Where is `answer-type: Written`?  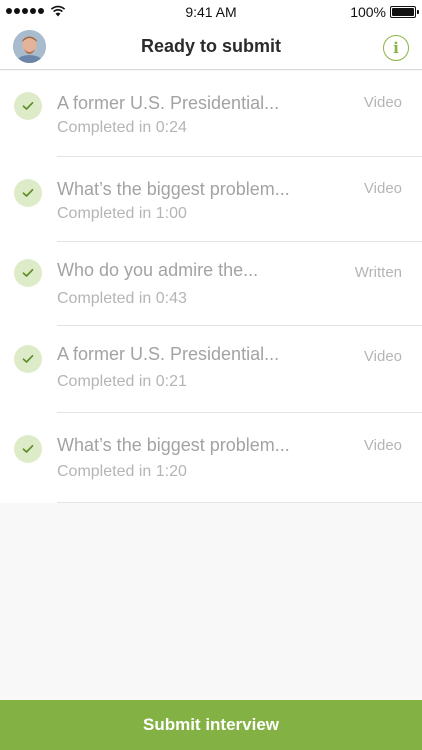
answer-type: Written is located at coordinates (378, 272).